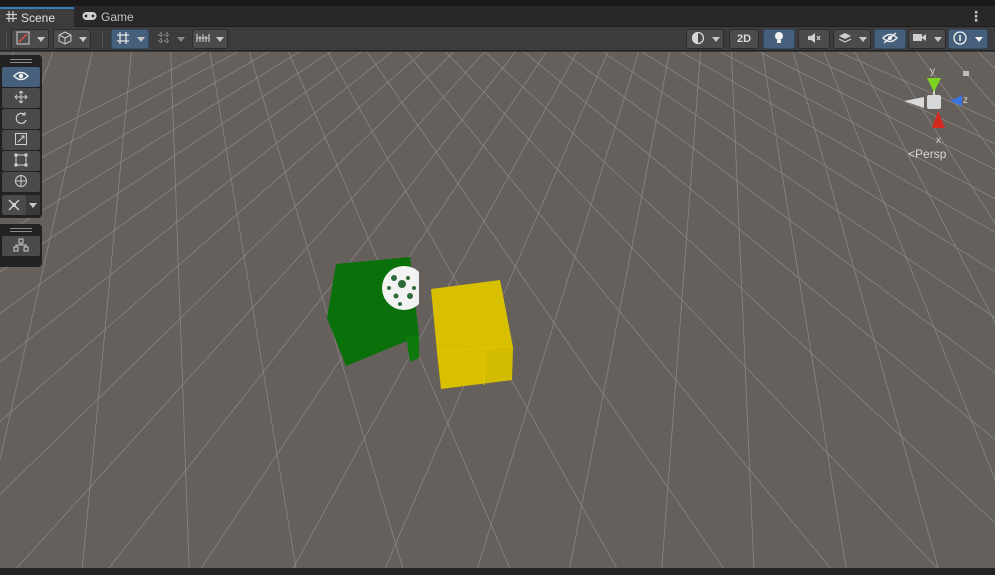  I want to click on grid-visibility-dropdown, so click(210, 39).